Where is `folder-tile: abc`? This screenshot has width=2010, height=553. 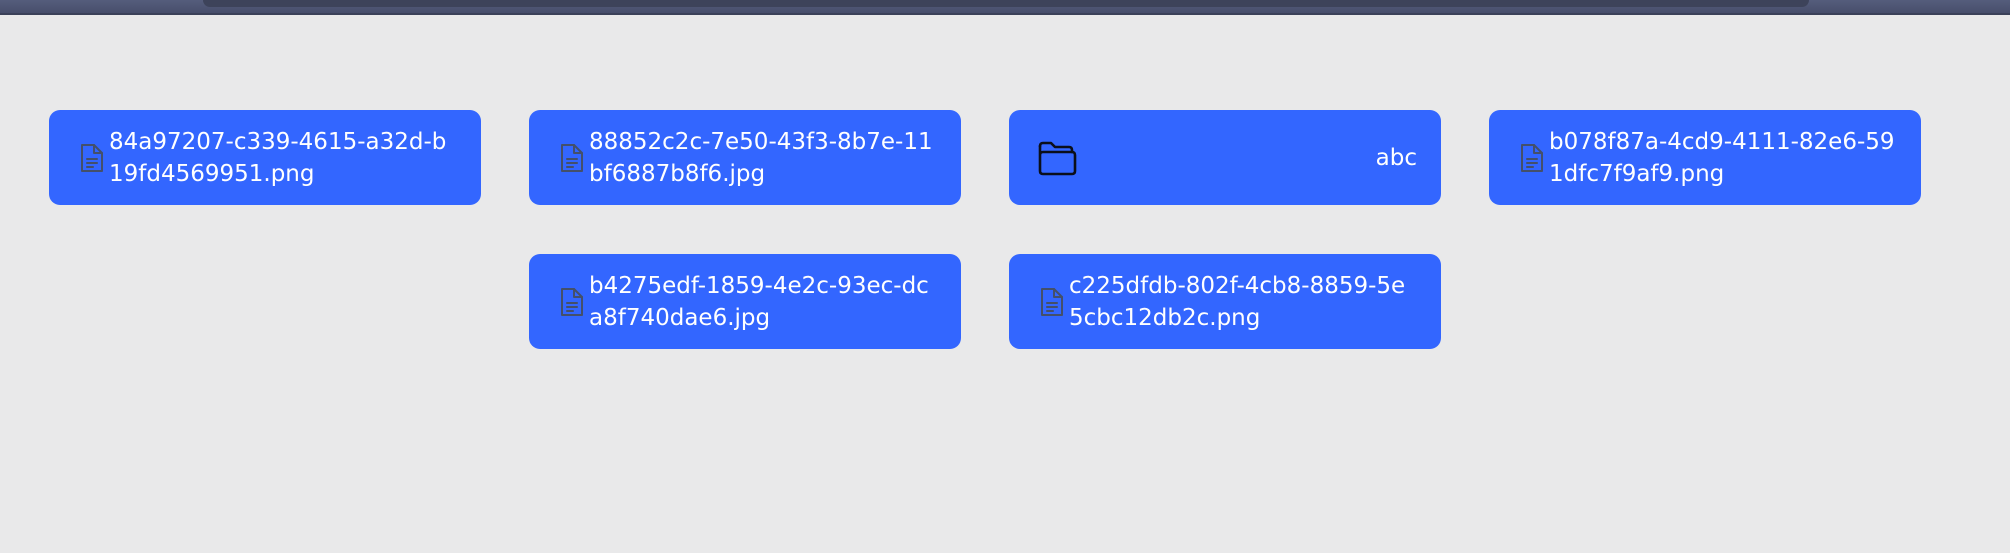 folder-tile: abc is located at coordinates (1225, 157).